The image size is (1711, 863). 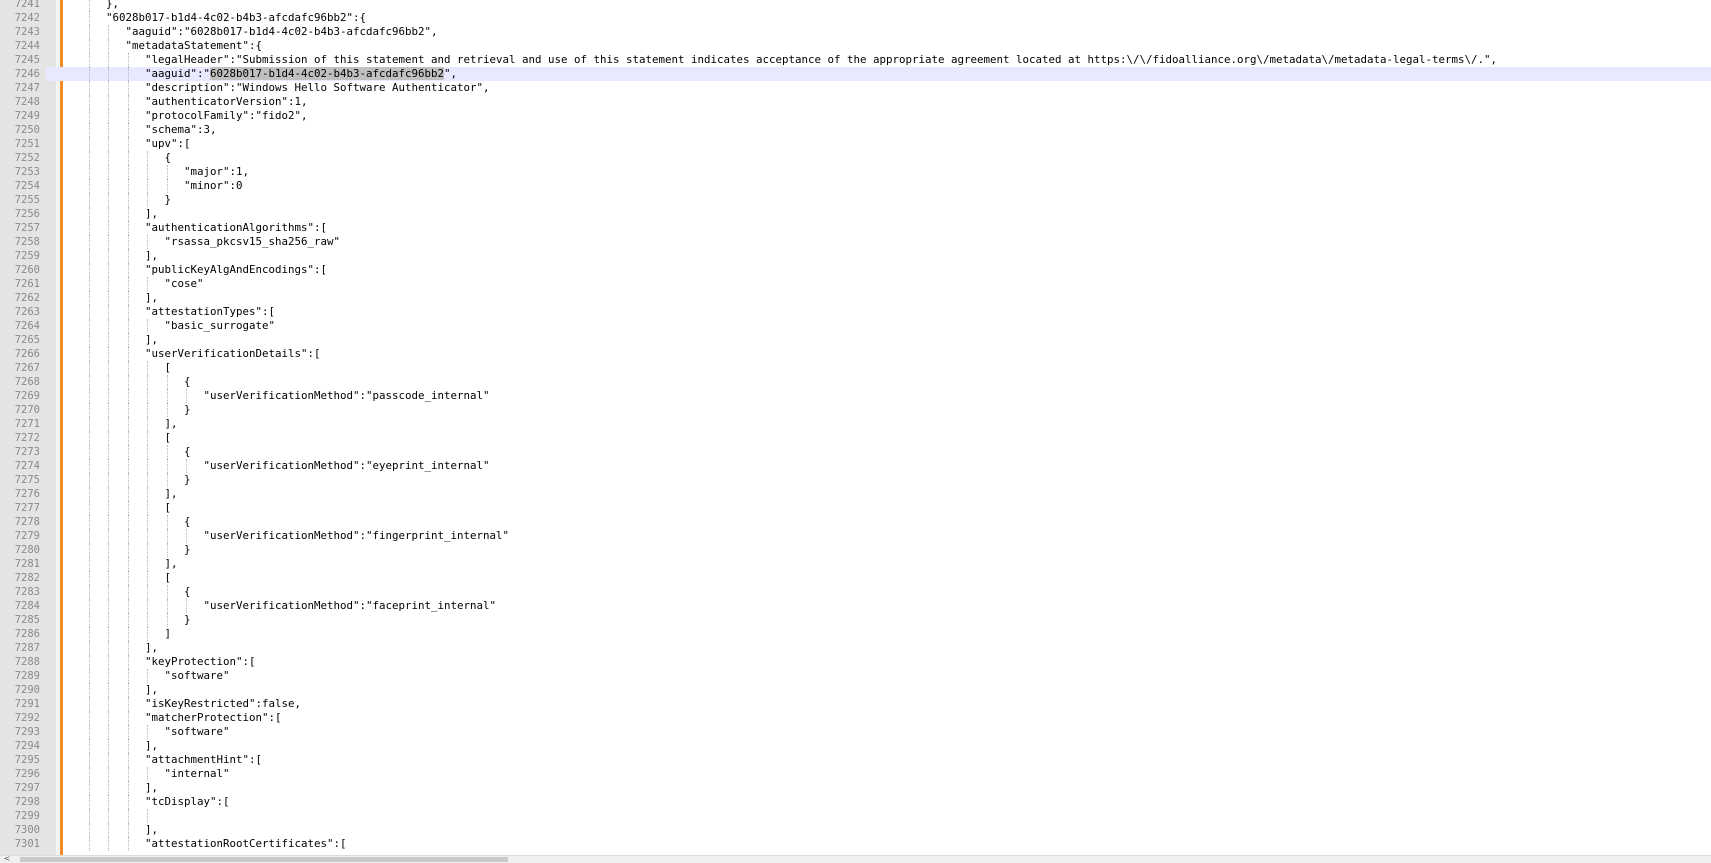 I want to click on line-text: "isKeyRestricted":false,, so click(x=223, y=704).